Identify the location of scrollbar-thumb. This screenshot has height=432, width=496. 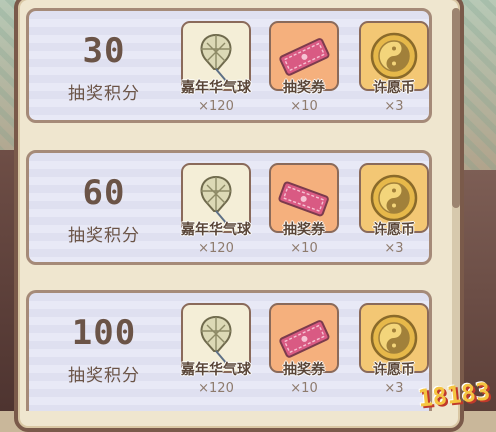
(456, 108).